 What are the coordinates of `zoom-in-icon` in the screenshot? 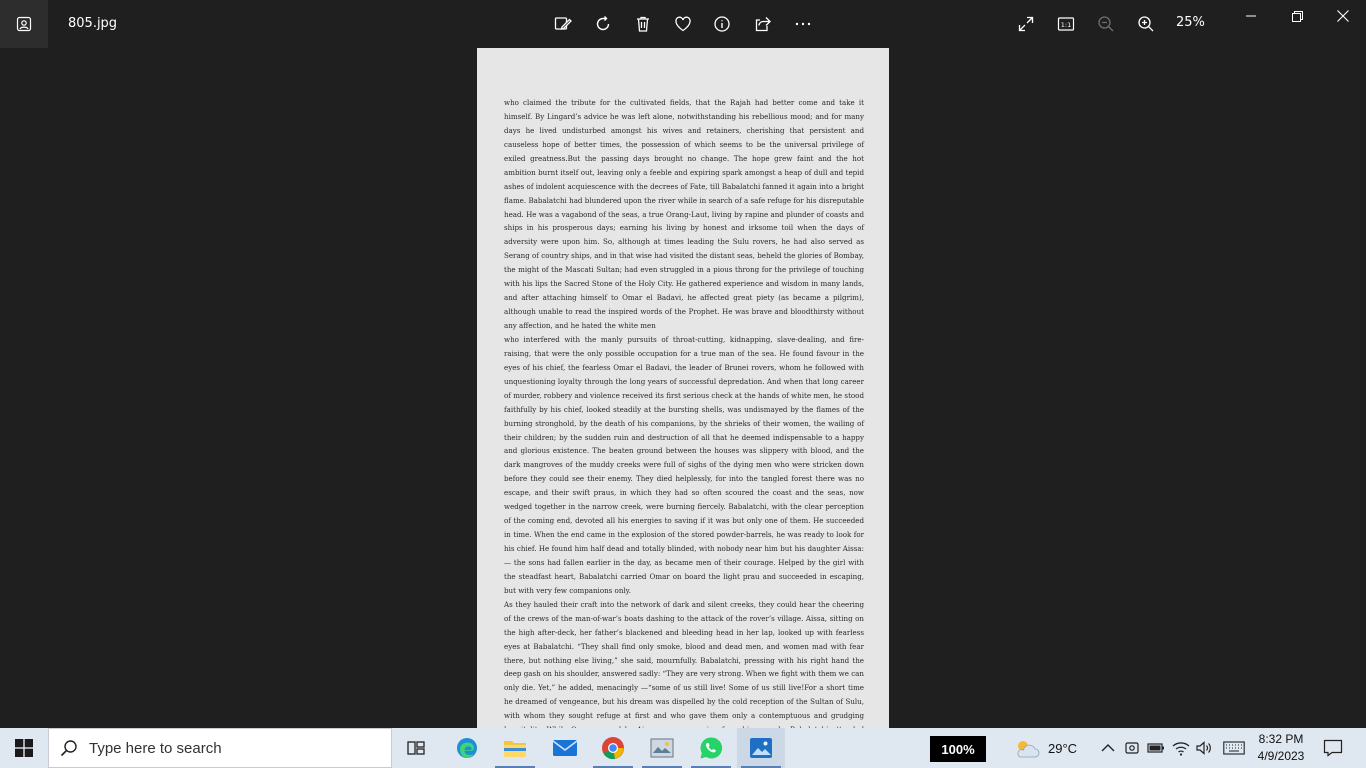 It's located at (1146, 24).